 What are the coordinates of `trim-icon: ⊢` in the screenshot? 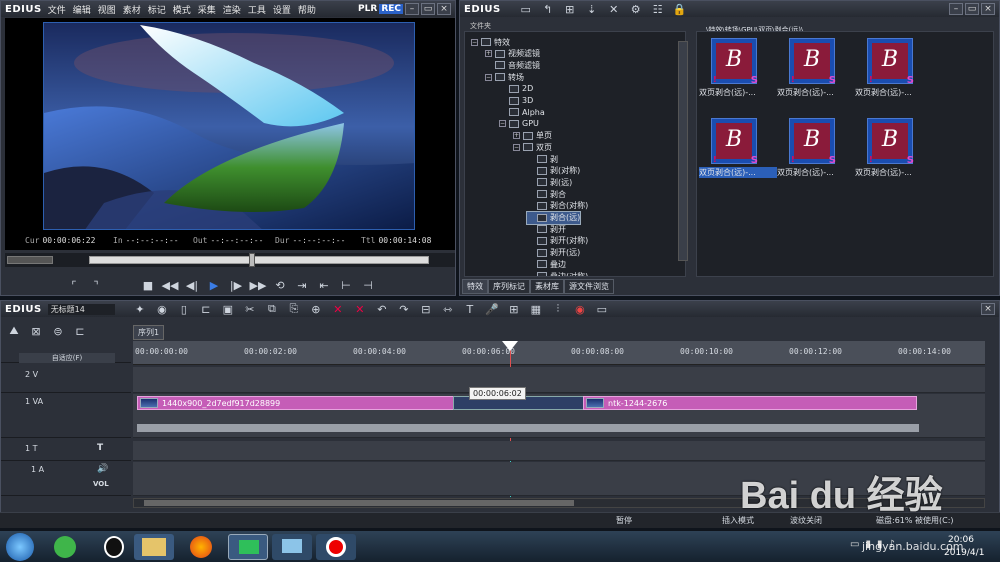 It's located at (346, 285).